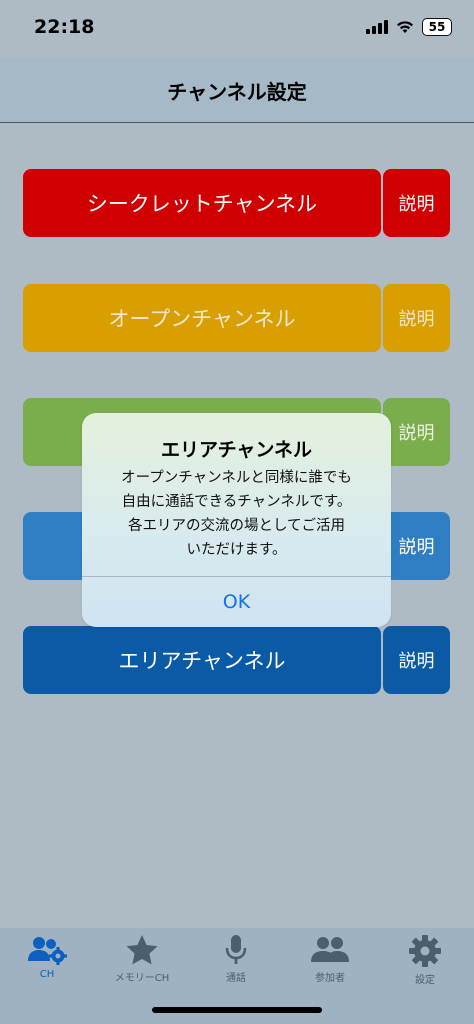 This screenshot has height=1024, width=474. Describe the element at coordinates (416, 660) in the screenshot. I see `area-channel-description-button: 説明` at that location.